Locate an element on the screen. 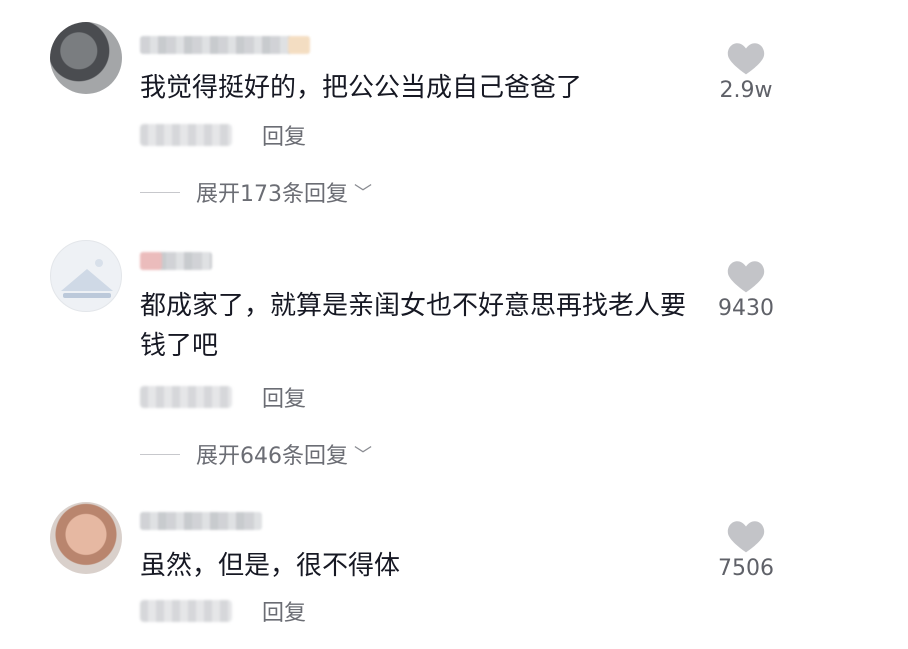  avatar-sun-shape is located at coordinates (99, 263).